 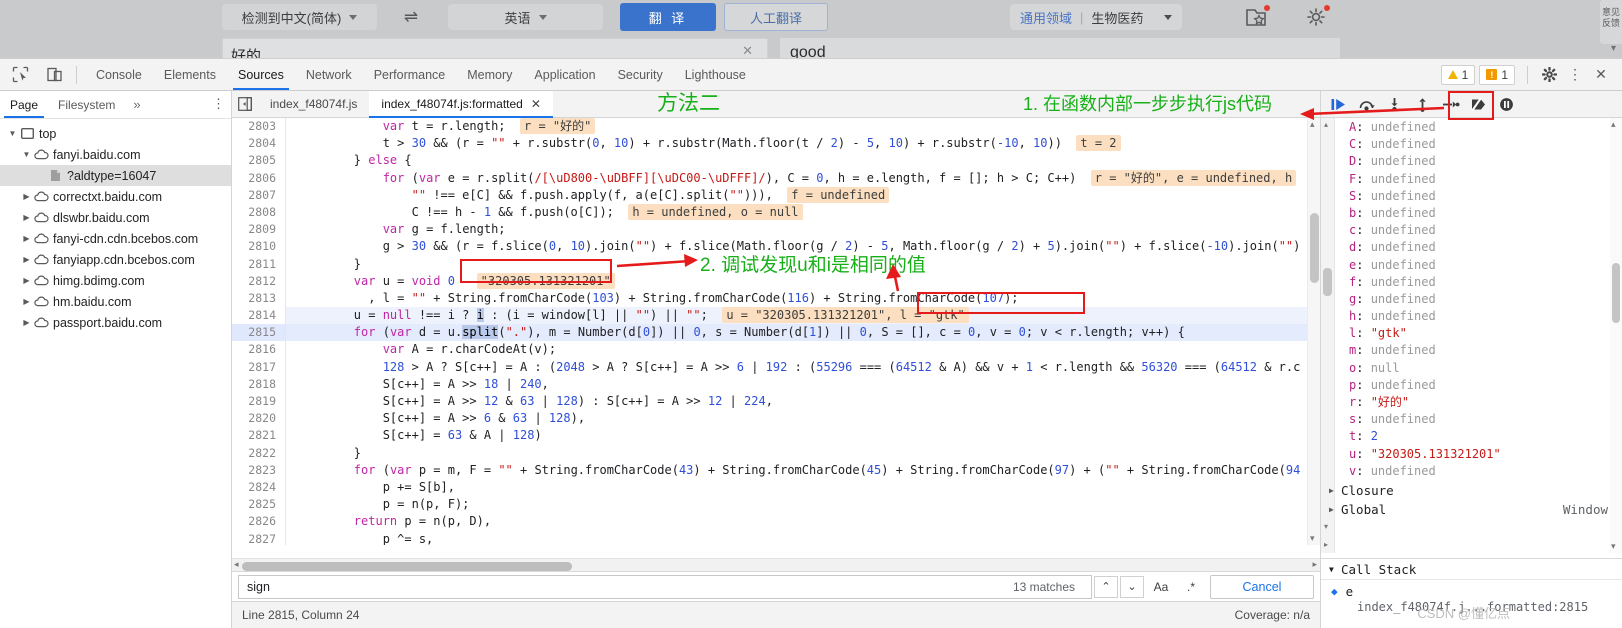 What do you see at coordinates (1485, 213) in the screenshot?
I see `scope-variable-row: b: undefined` at bounding box center [1485, 213].